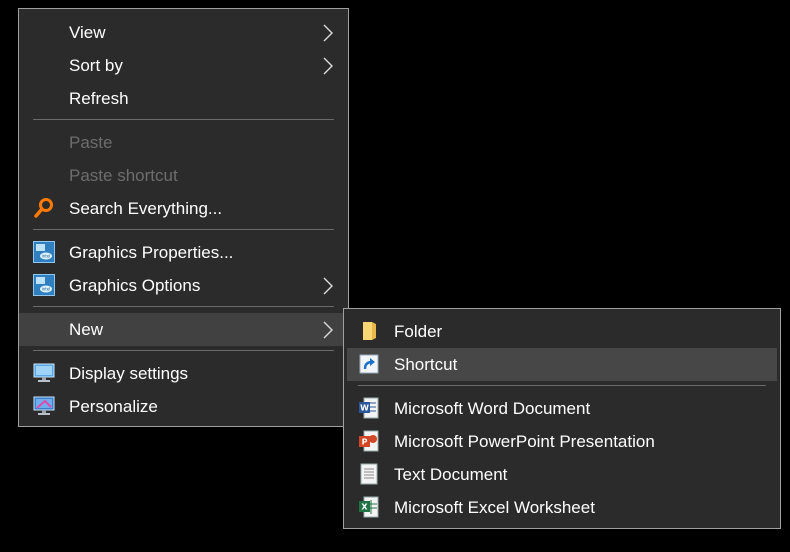  What do you see at coordinates (87, 32) in the screenshot?
I see `menu-item-label: View` at bounding box center [87, 32].